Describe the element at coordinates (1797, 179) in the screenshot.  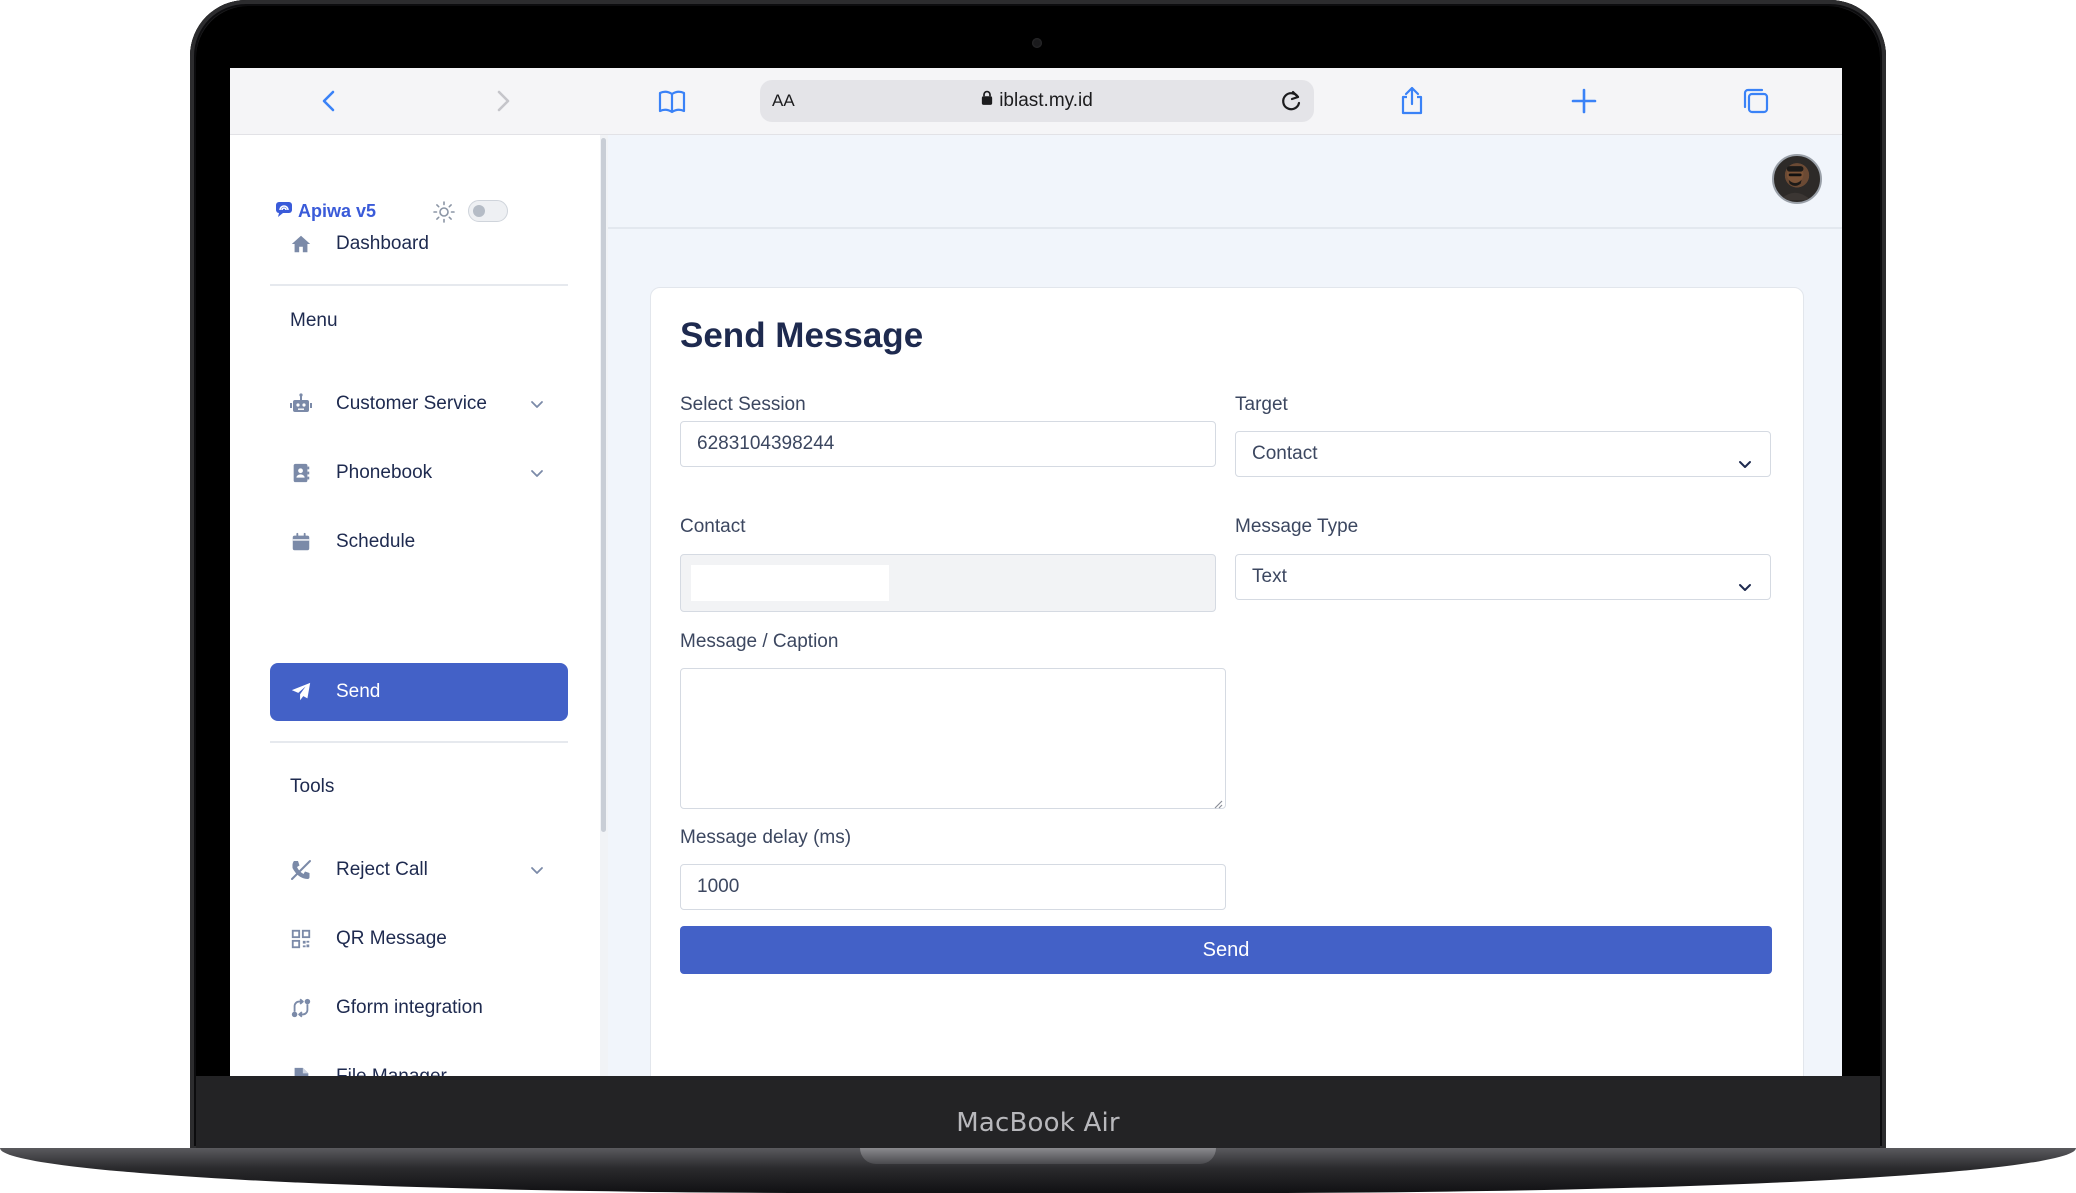
I see `avatar` at that location.